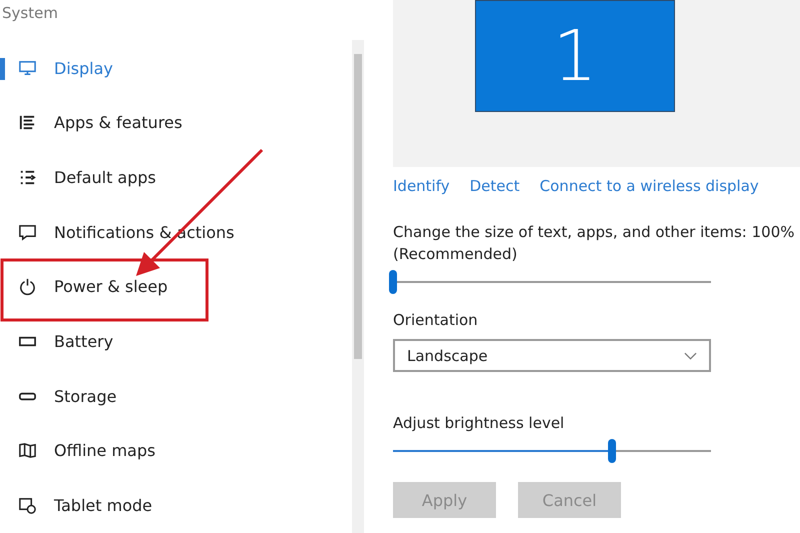 This screenshot has height=533, width=800. Describe the element at coordinates (176, 177) in the screenshot. I see `sidebar-item: Default apps` at that location.